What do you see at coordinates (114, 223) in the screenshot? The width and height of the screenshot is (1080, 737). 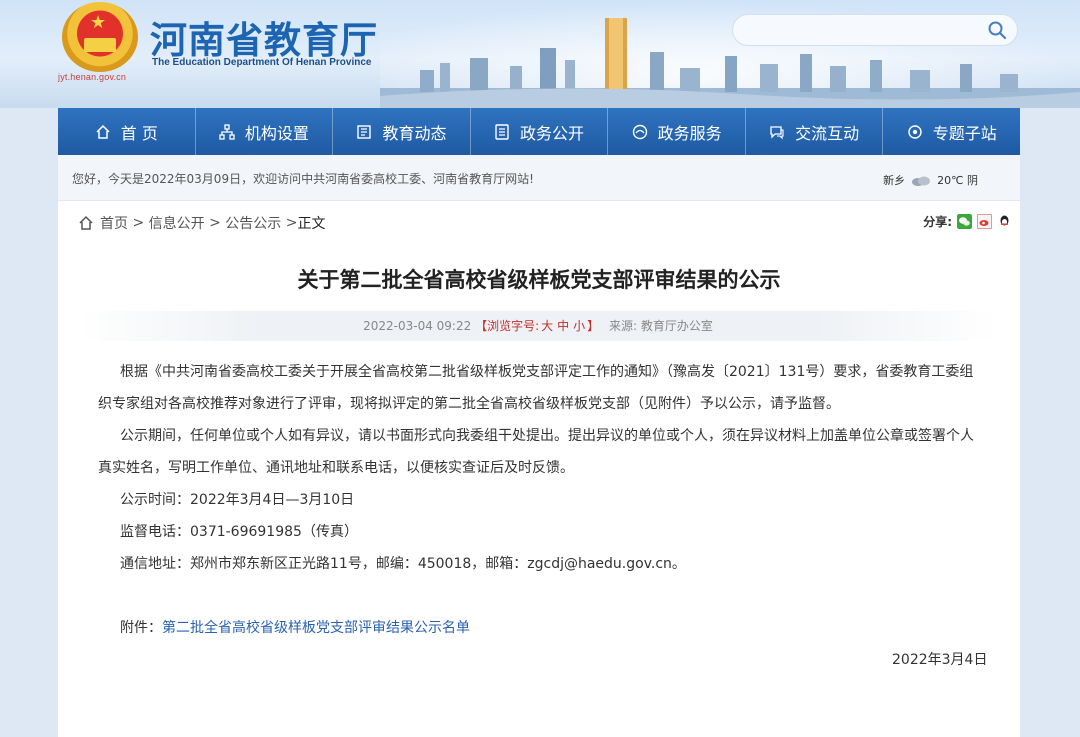 I see `breadcrumb-home: 首页` at bounding box center [114, 223].